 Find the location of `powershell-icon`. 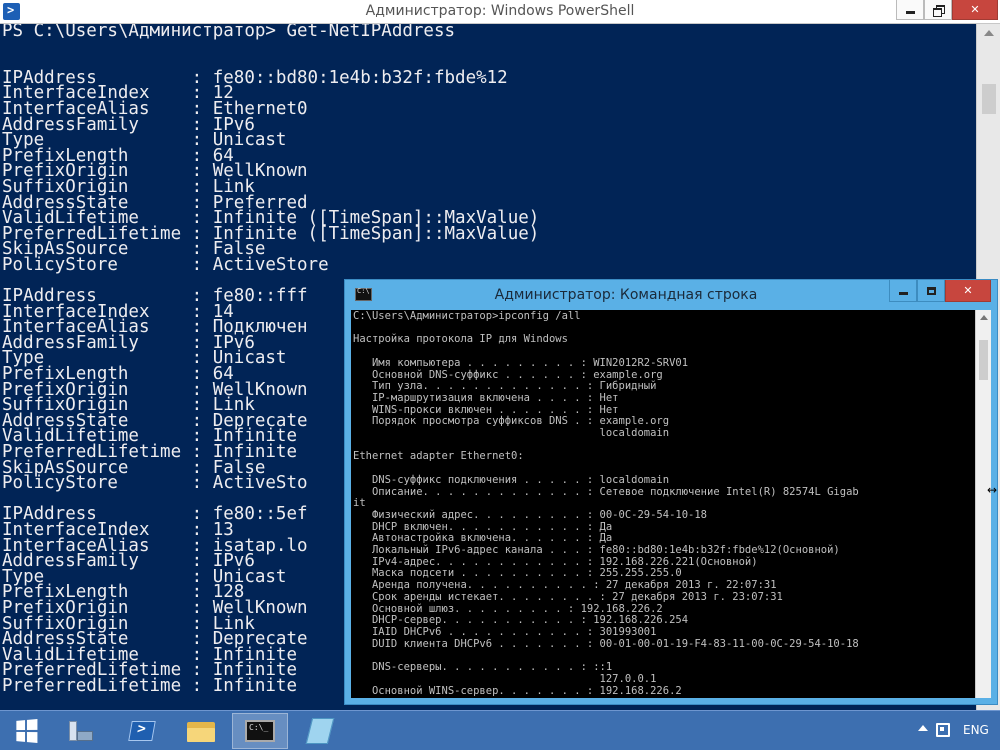

powershell-icon is located at coordinates (142, 731).